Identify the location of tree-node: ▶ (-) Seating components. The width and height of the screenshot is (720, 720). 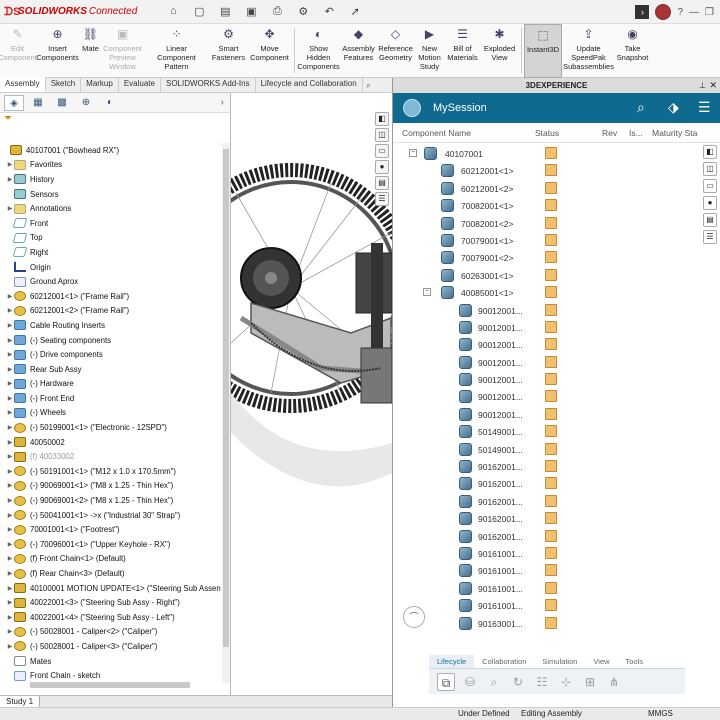
(111, 340).